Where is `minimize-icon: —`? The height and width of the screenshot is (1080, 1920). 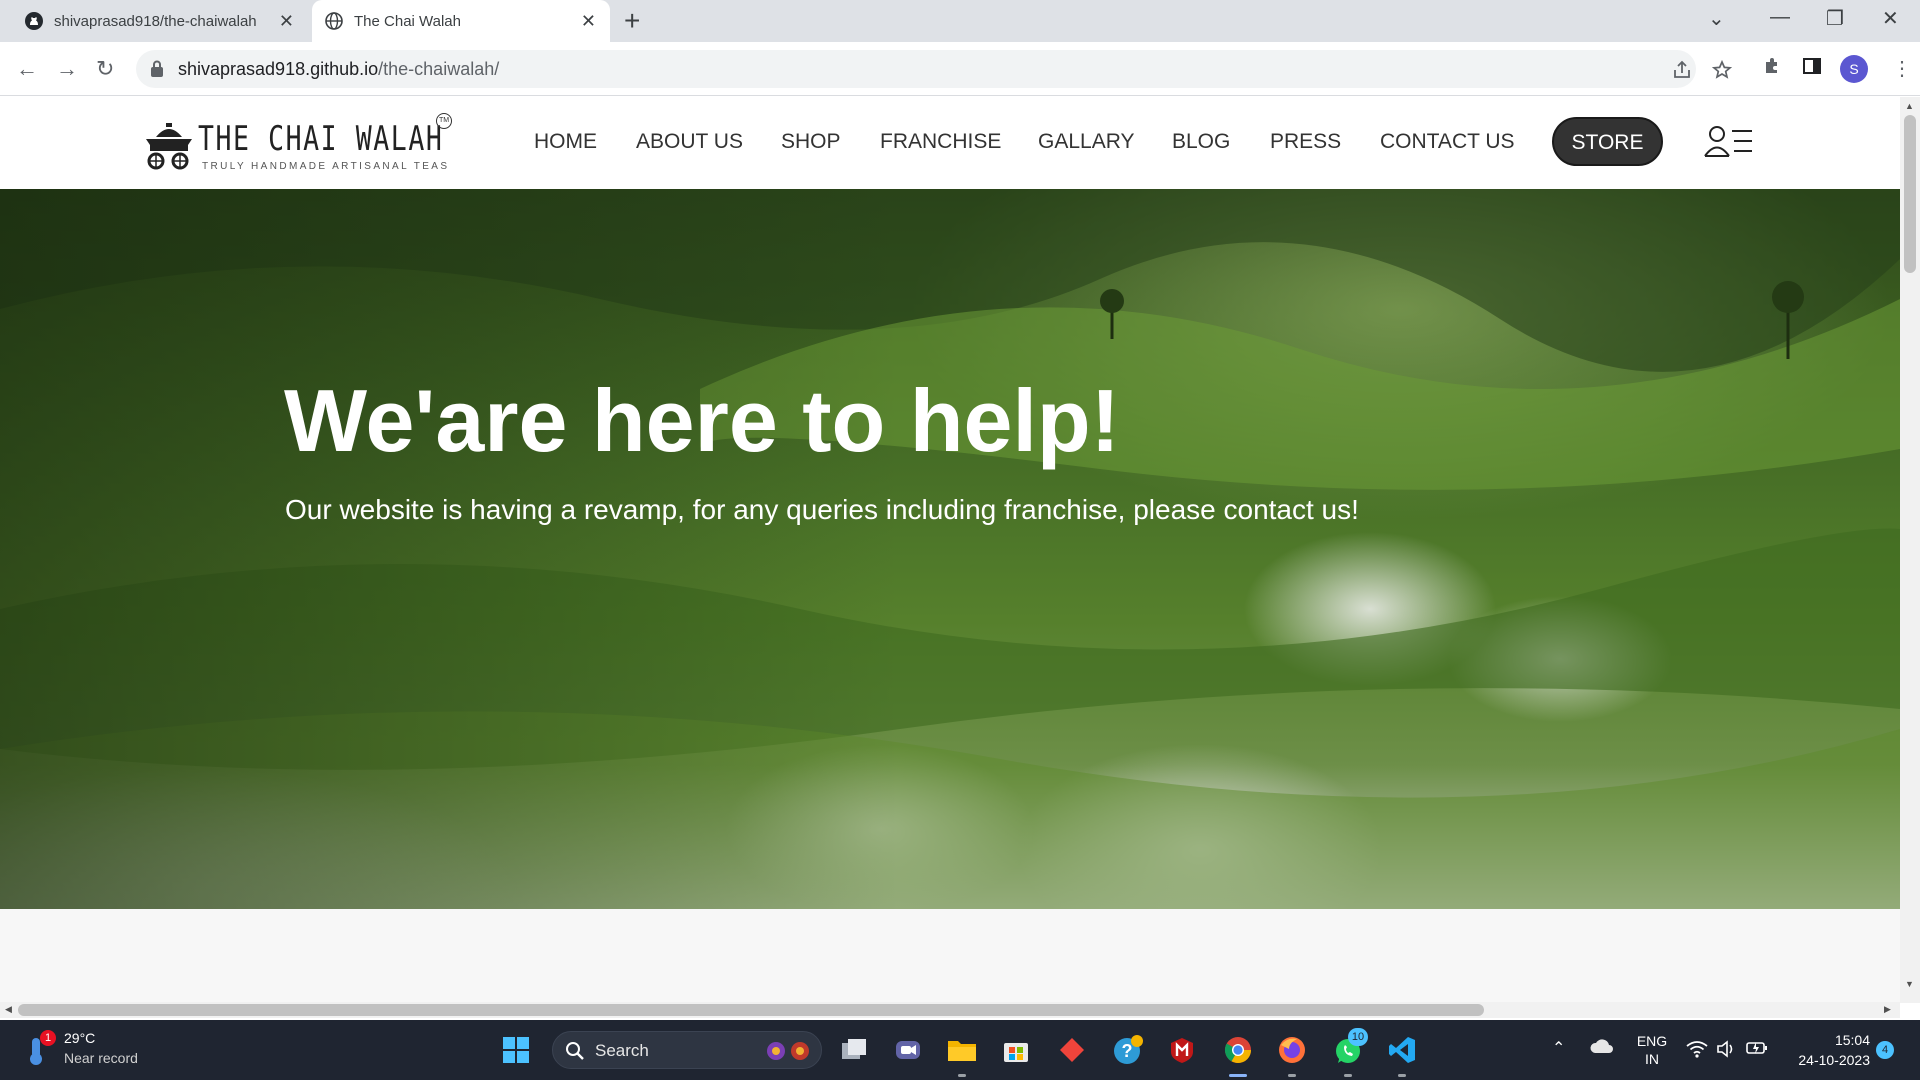 minimize-icon: — is located at coordinates (1780, 17).